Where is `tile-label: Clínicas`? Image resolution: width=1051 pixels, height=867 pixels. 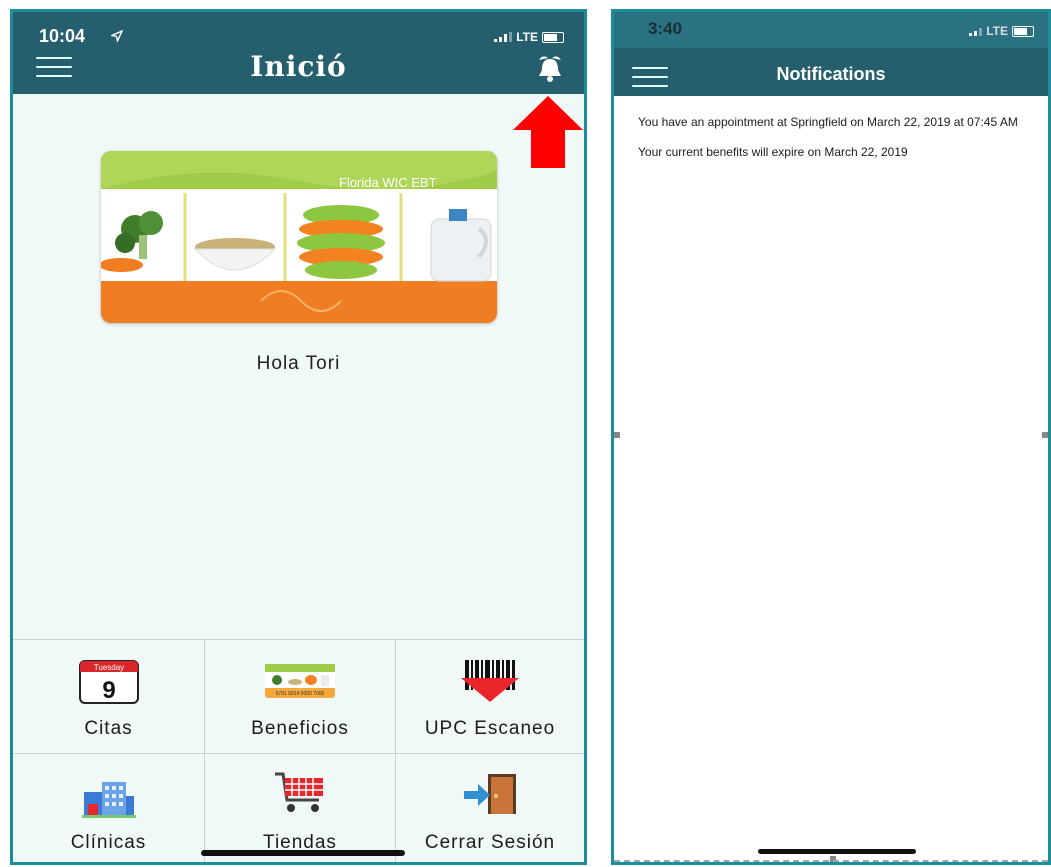
tile-label: Clínicas is located at coordinates (108, 842).